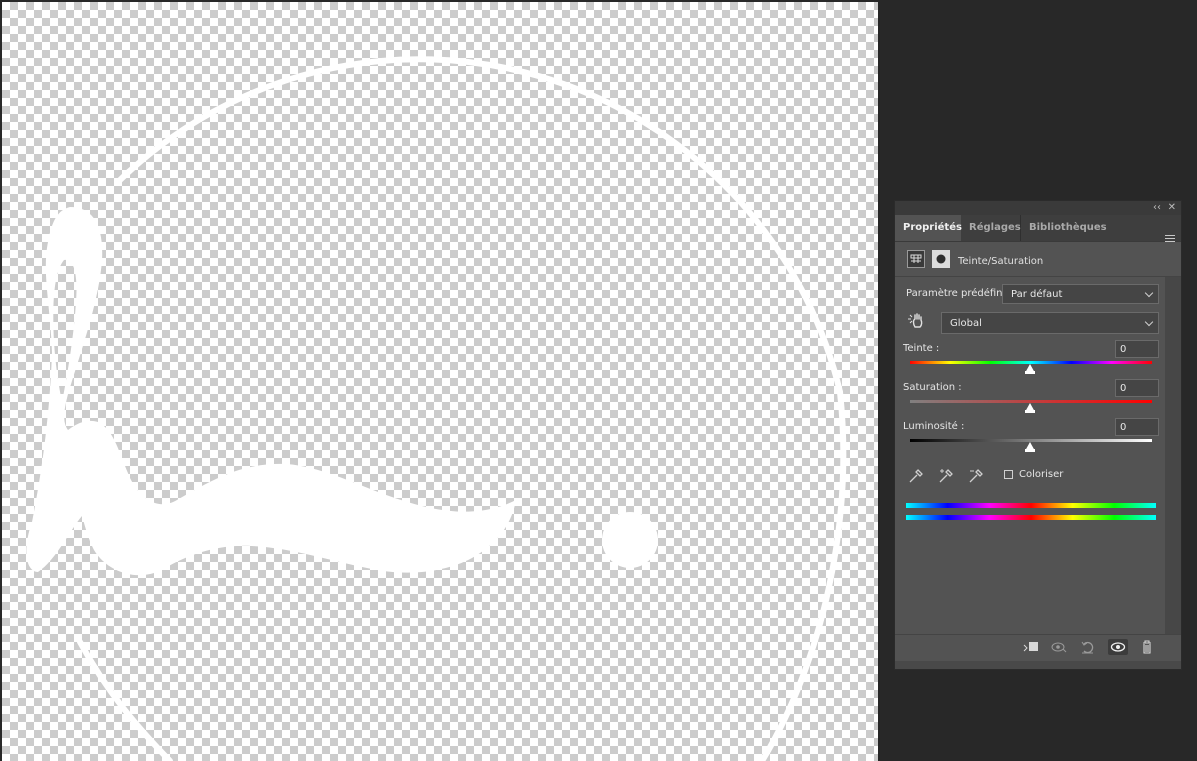  What do you see at coordinates (1147, 647) in the screenshot?
I see `trash-icon` at bounding box center [1147, 647].